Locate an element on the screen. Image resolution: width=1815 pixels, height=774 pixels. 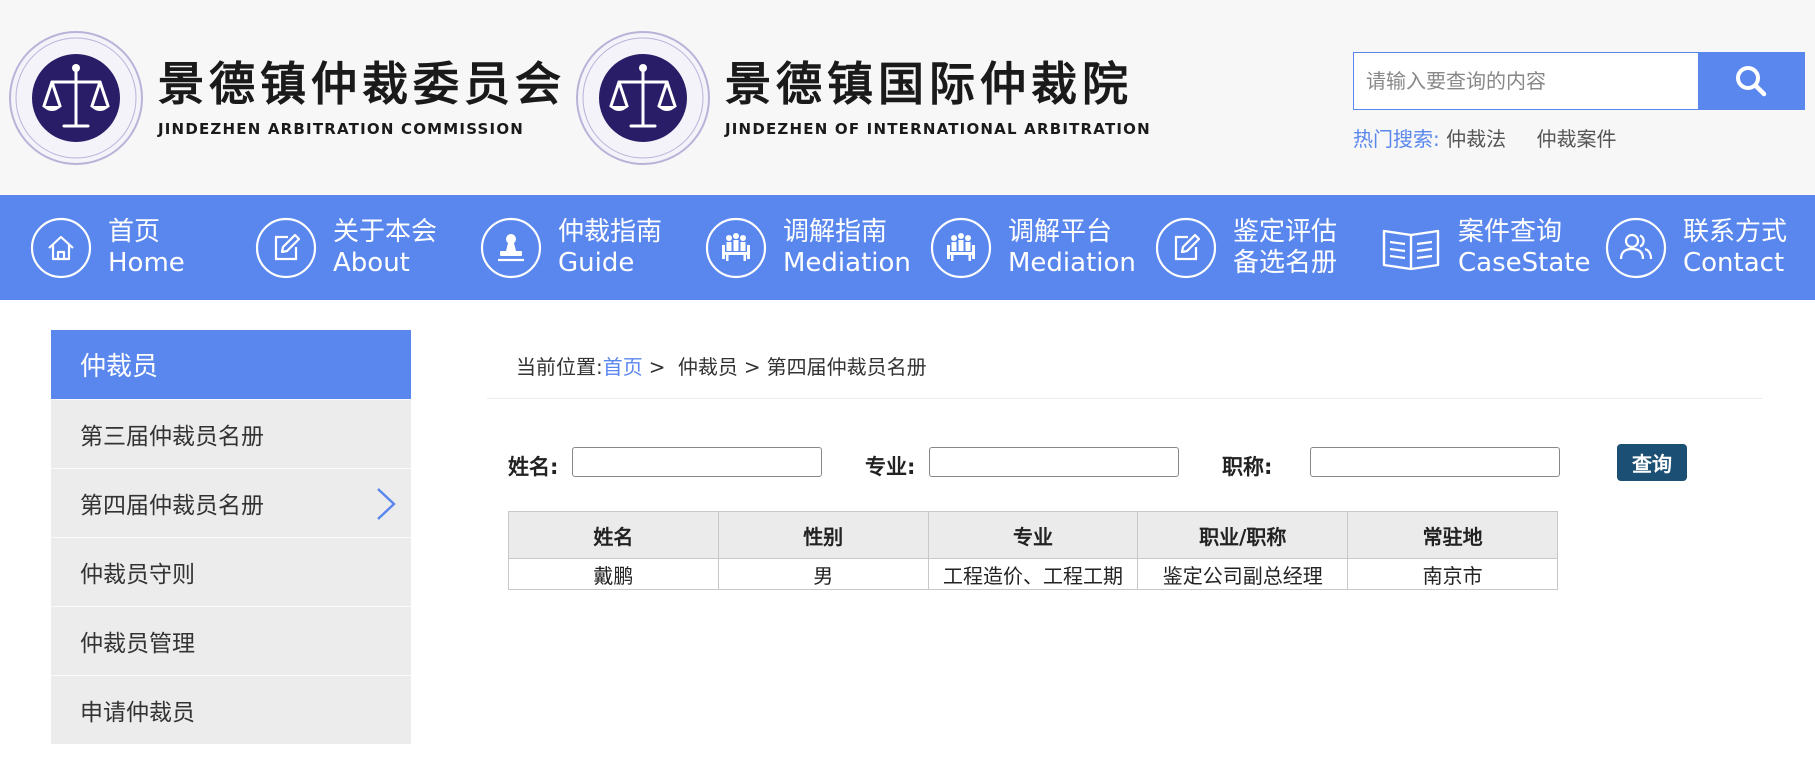
sidebar-item-fourth-roster: 第四届仲裁员名册 is located at coordinates (231, 502).